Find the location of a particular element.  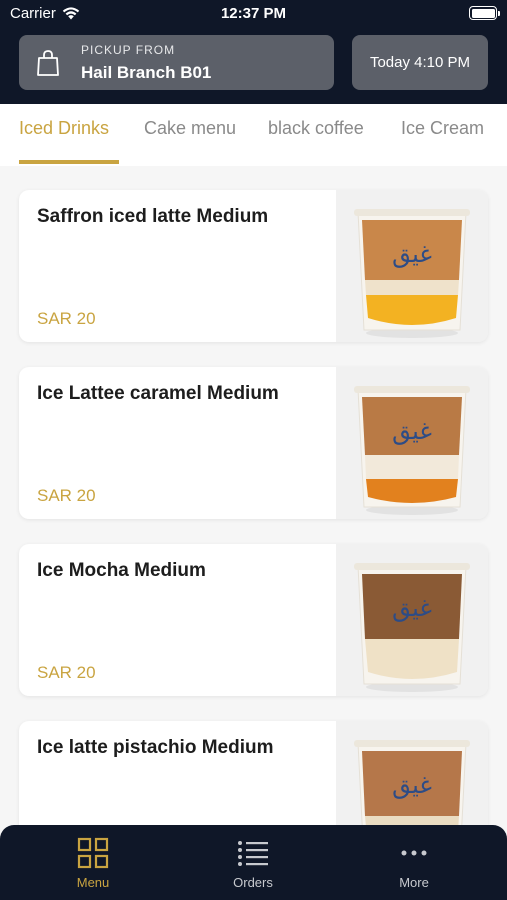

active-tab-indicator is located at coordinates (69, 162).